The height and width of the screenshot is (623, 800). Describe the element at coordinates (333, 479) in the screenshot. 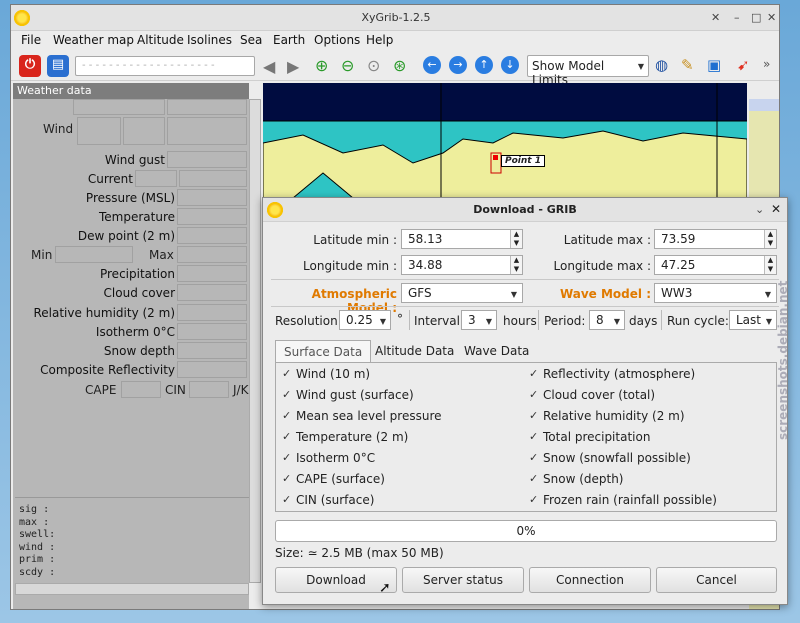

I see `check-cape: ✓ CAPE (surface)` at that location.